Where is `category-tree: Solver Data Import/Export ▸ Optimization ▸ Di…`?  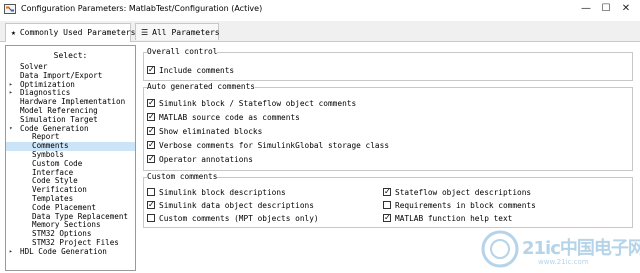 category-tree: Solver Data Import/Export ▸ Optimization ▸ Di… is located at coordinates (70, 159).